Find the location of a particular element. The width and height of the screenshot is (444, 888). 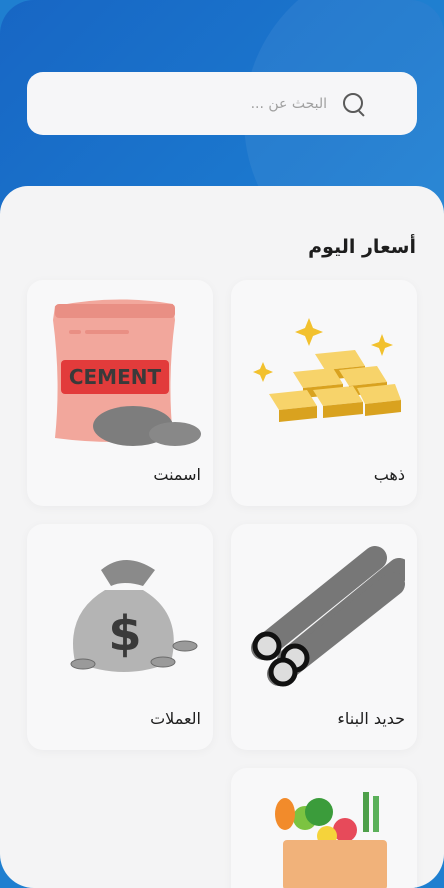

card-label-gold: ذهب is located at coordinates (389, 474).